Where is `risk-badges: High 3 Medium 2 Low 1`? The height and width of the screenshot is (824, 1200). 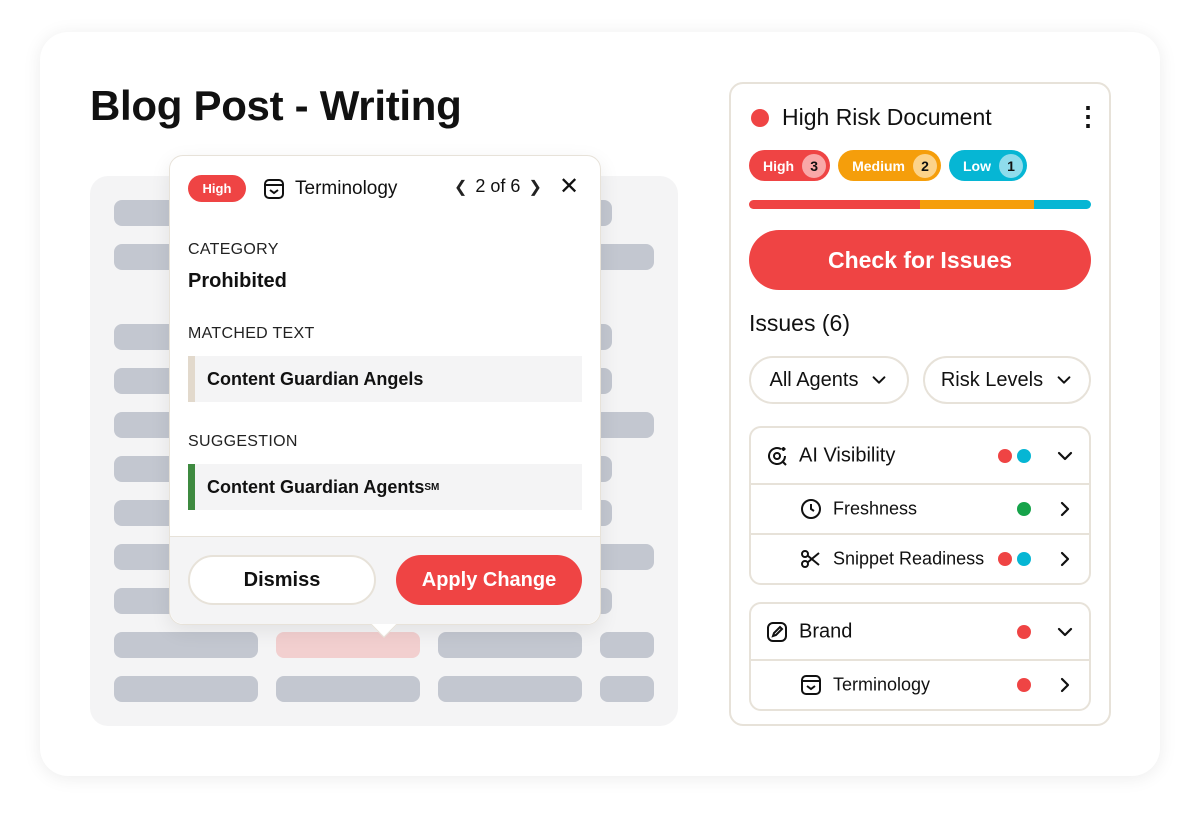
risk-badges: High 3 Medium 2 Low 1 is located at coordinates (888, 165).